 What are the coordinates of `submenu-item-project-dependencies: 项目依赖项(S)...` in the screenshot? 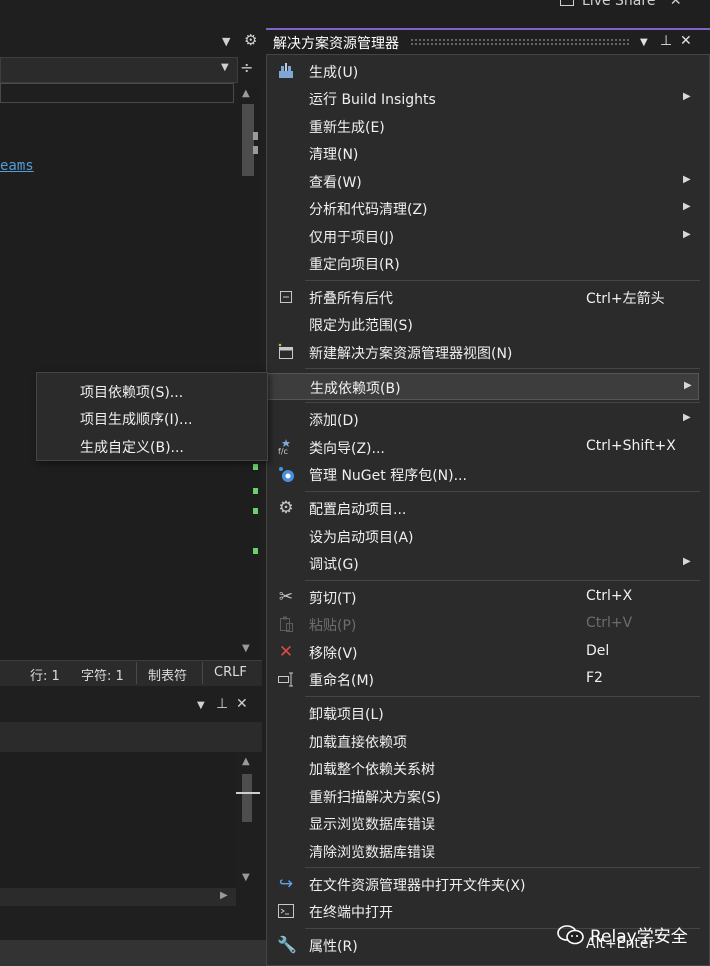 It's located at (131, 392).